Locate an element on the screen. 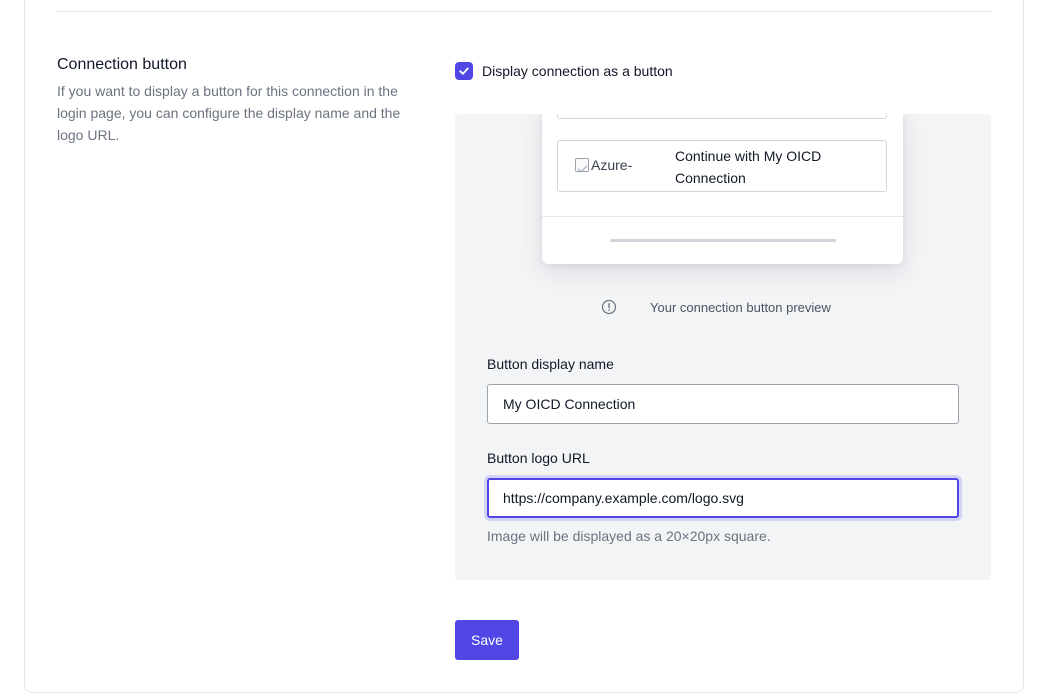 This screenshot has width=1043, height=698. preview-caption: Your connection button preview is located at coordinates (716, 307).